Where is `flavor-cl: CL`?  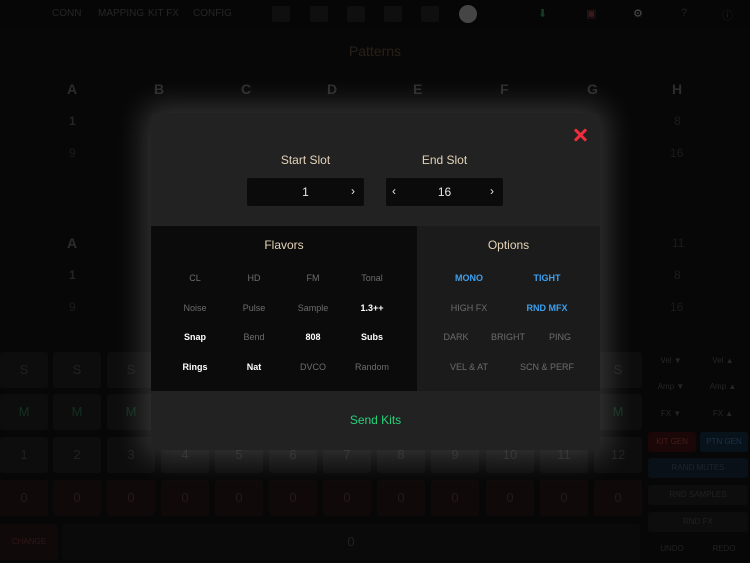
flavor-cl: CL is located at coordinates (195, 278).